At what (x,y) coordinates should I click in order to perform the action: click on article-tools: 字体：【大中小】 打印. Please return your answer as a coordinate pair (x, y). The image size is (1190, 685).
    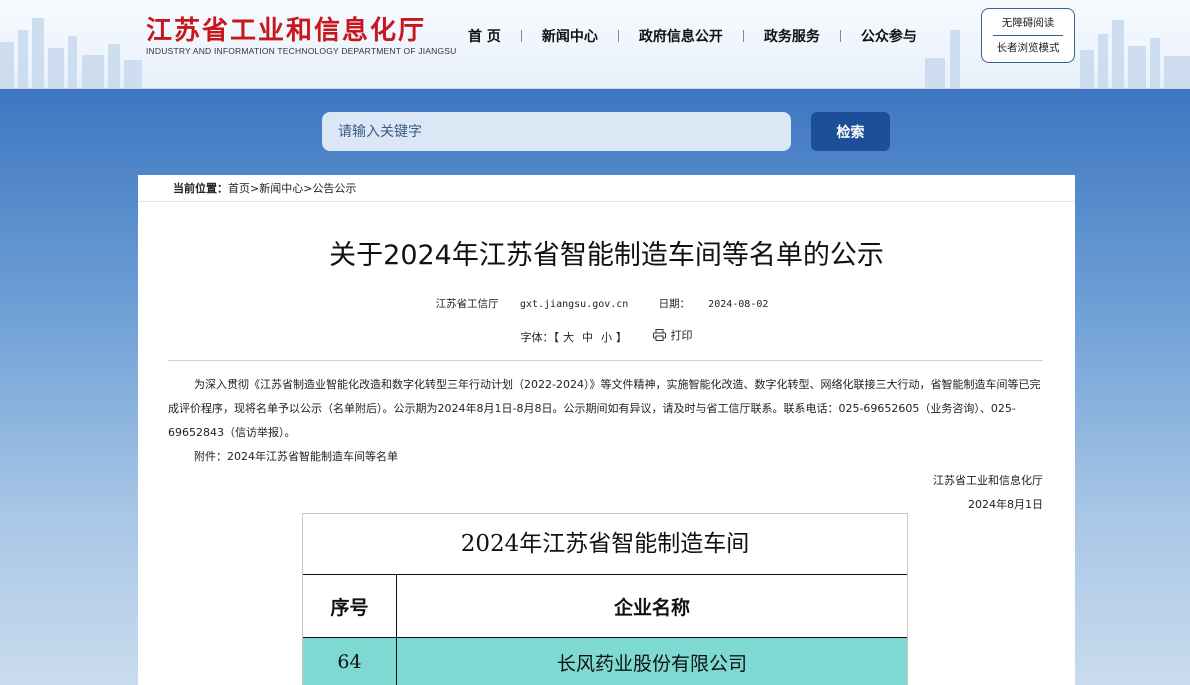
    Looking at the image, I should click on (606, 336).